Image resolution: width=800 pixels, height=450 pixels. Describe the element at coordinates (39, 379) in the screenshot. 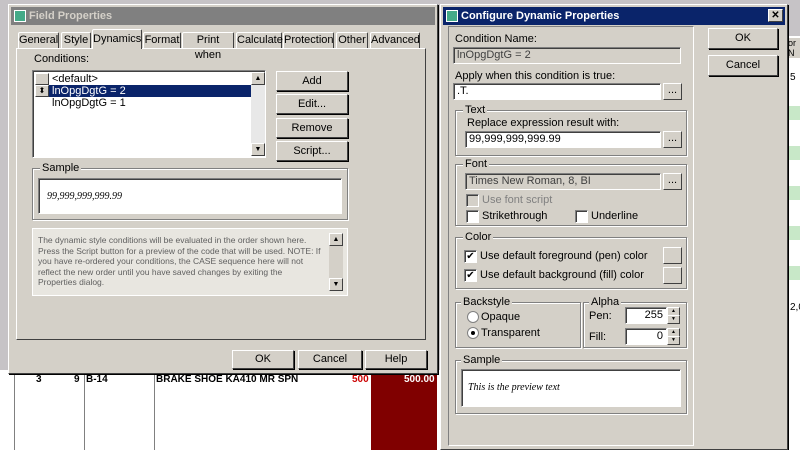

I see `report-row-number: 3` at that location.